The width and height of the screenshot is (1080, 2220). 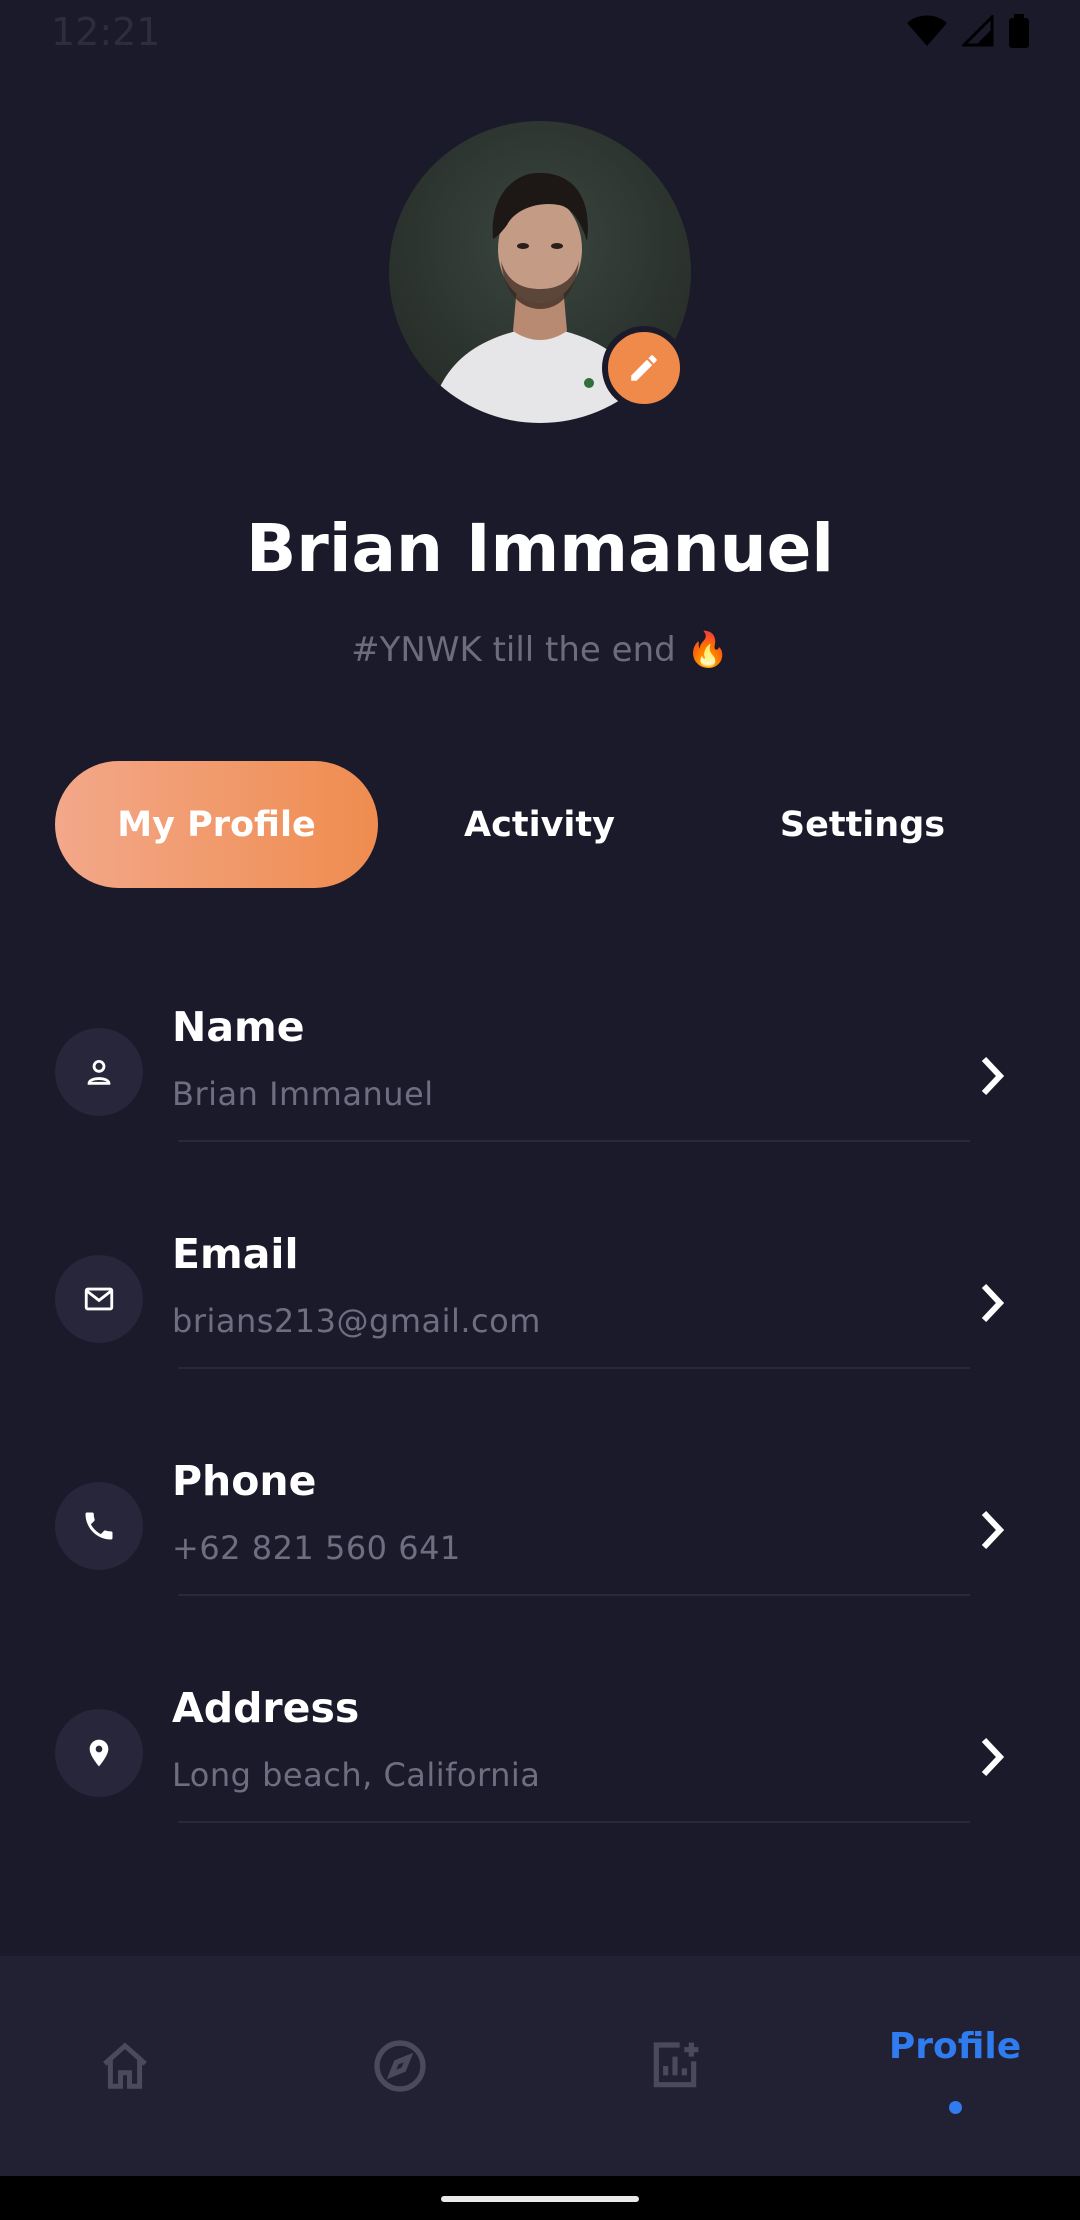 What do you see at coordinates (978, 31) in the screenshot?
I see `signal-icon` at bounding box center [978, 31].